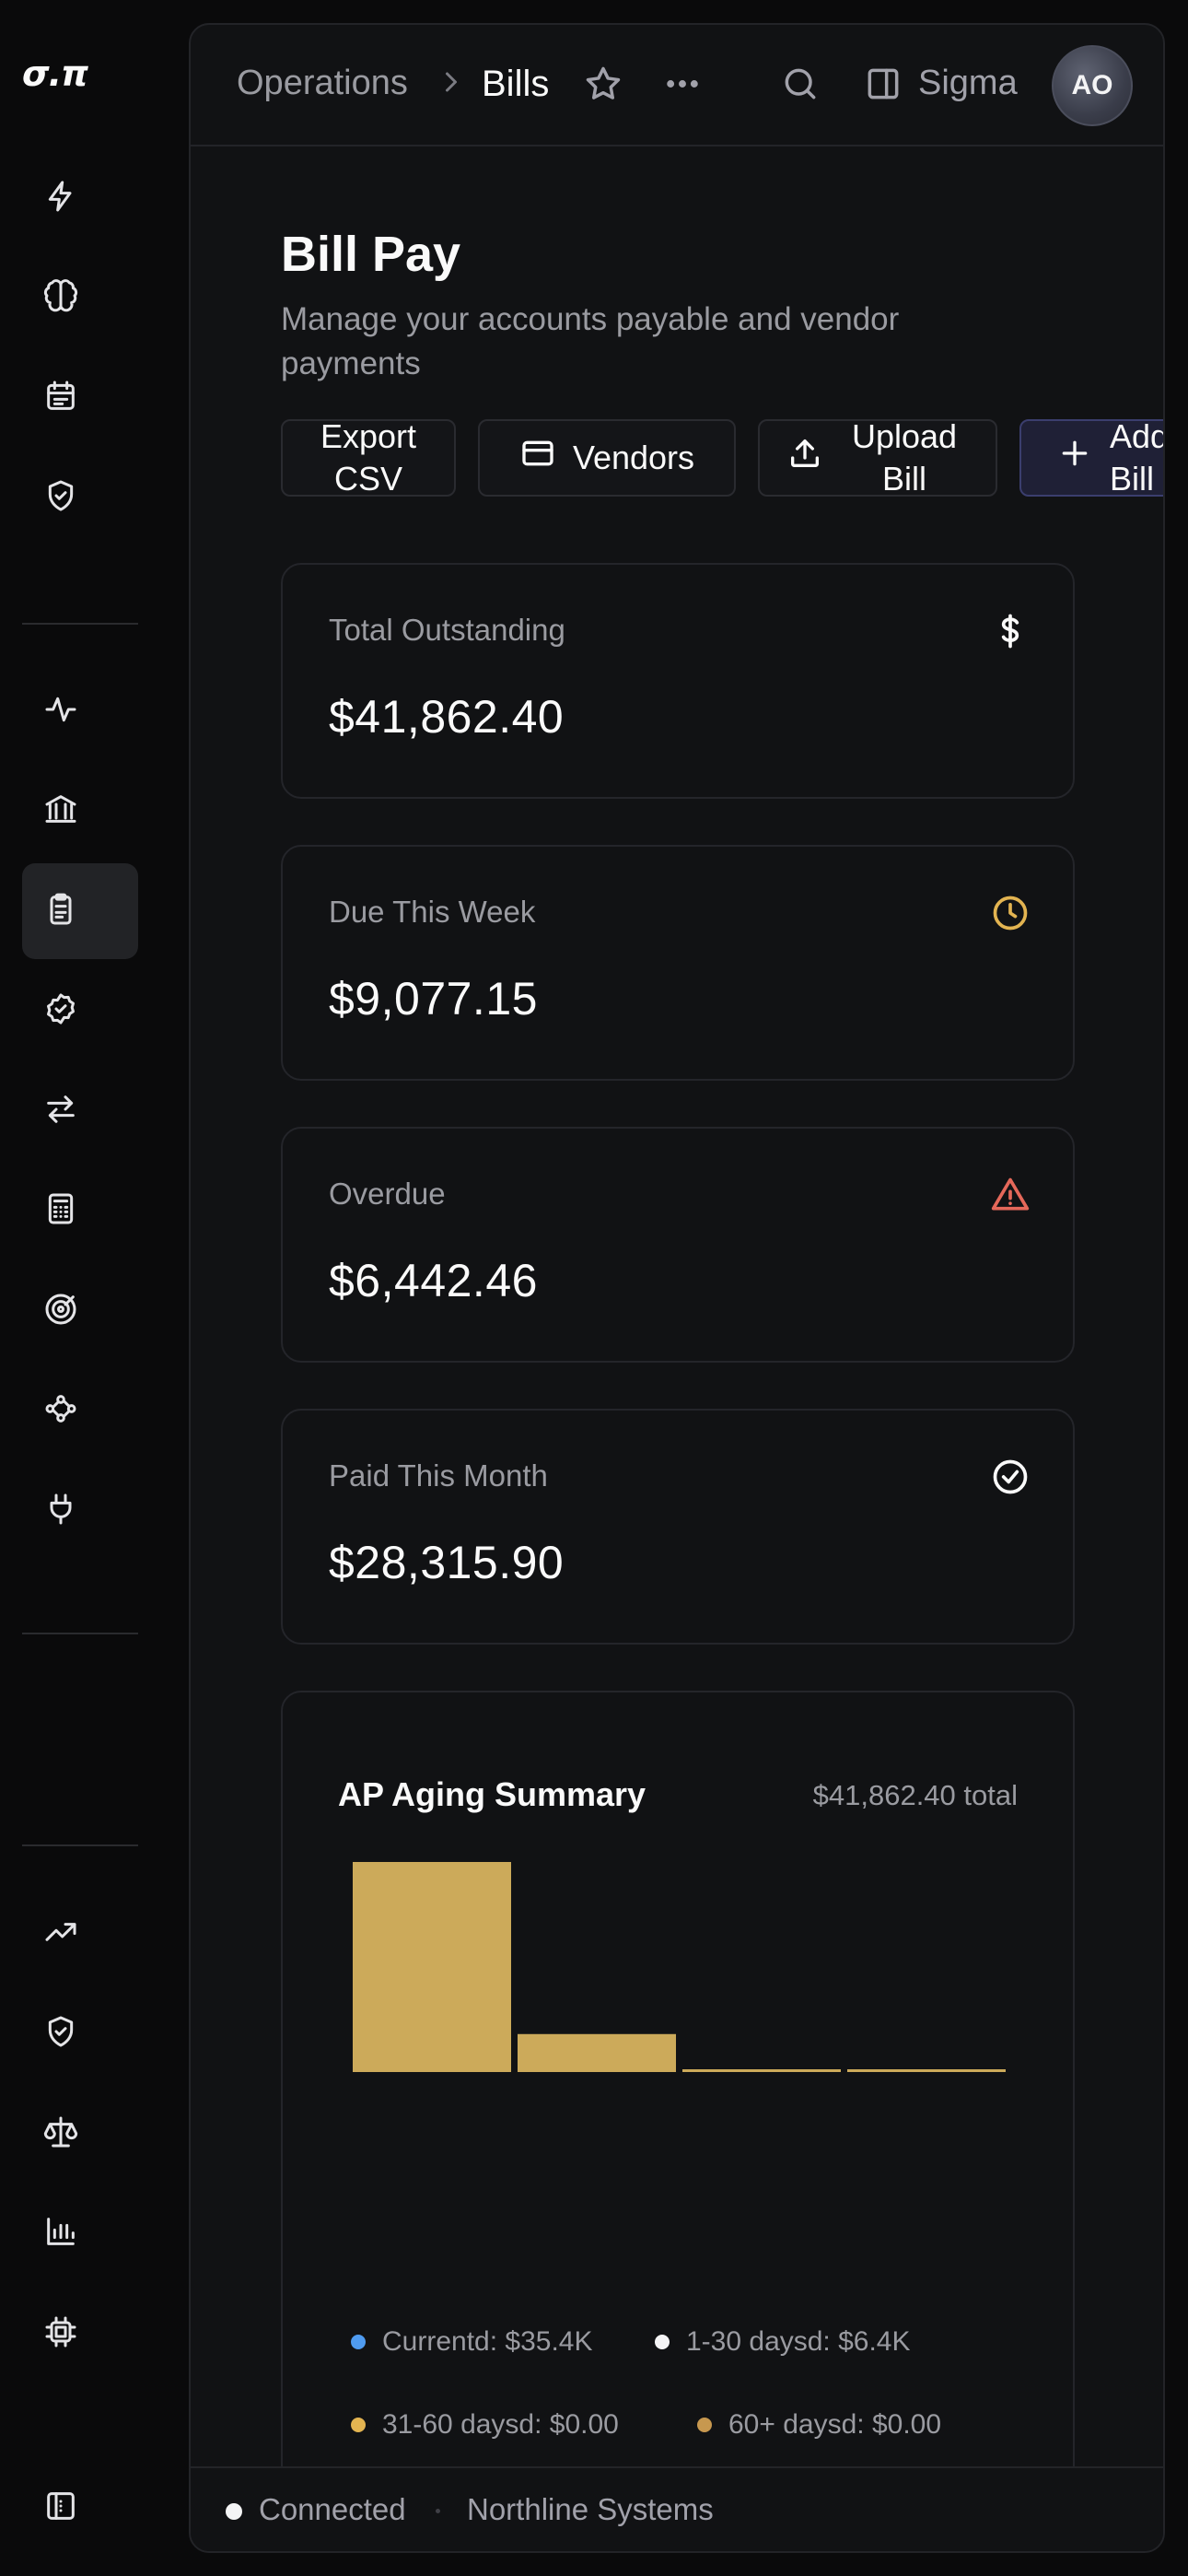  What do you see at coordinates (387, 1194) in the screenshot?
I see `stat-label: Overdue` at bounding box center [387, 1194].